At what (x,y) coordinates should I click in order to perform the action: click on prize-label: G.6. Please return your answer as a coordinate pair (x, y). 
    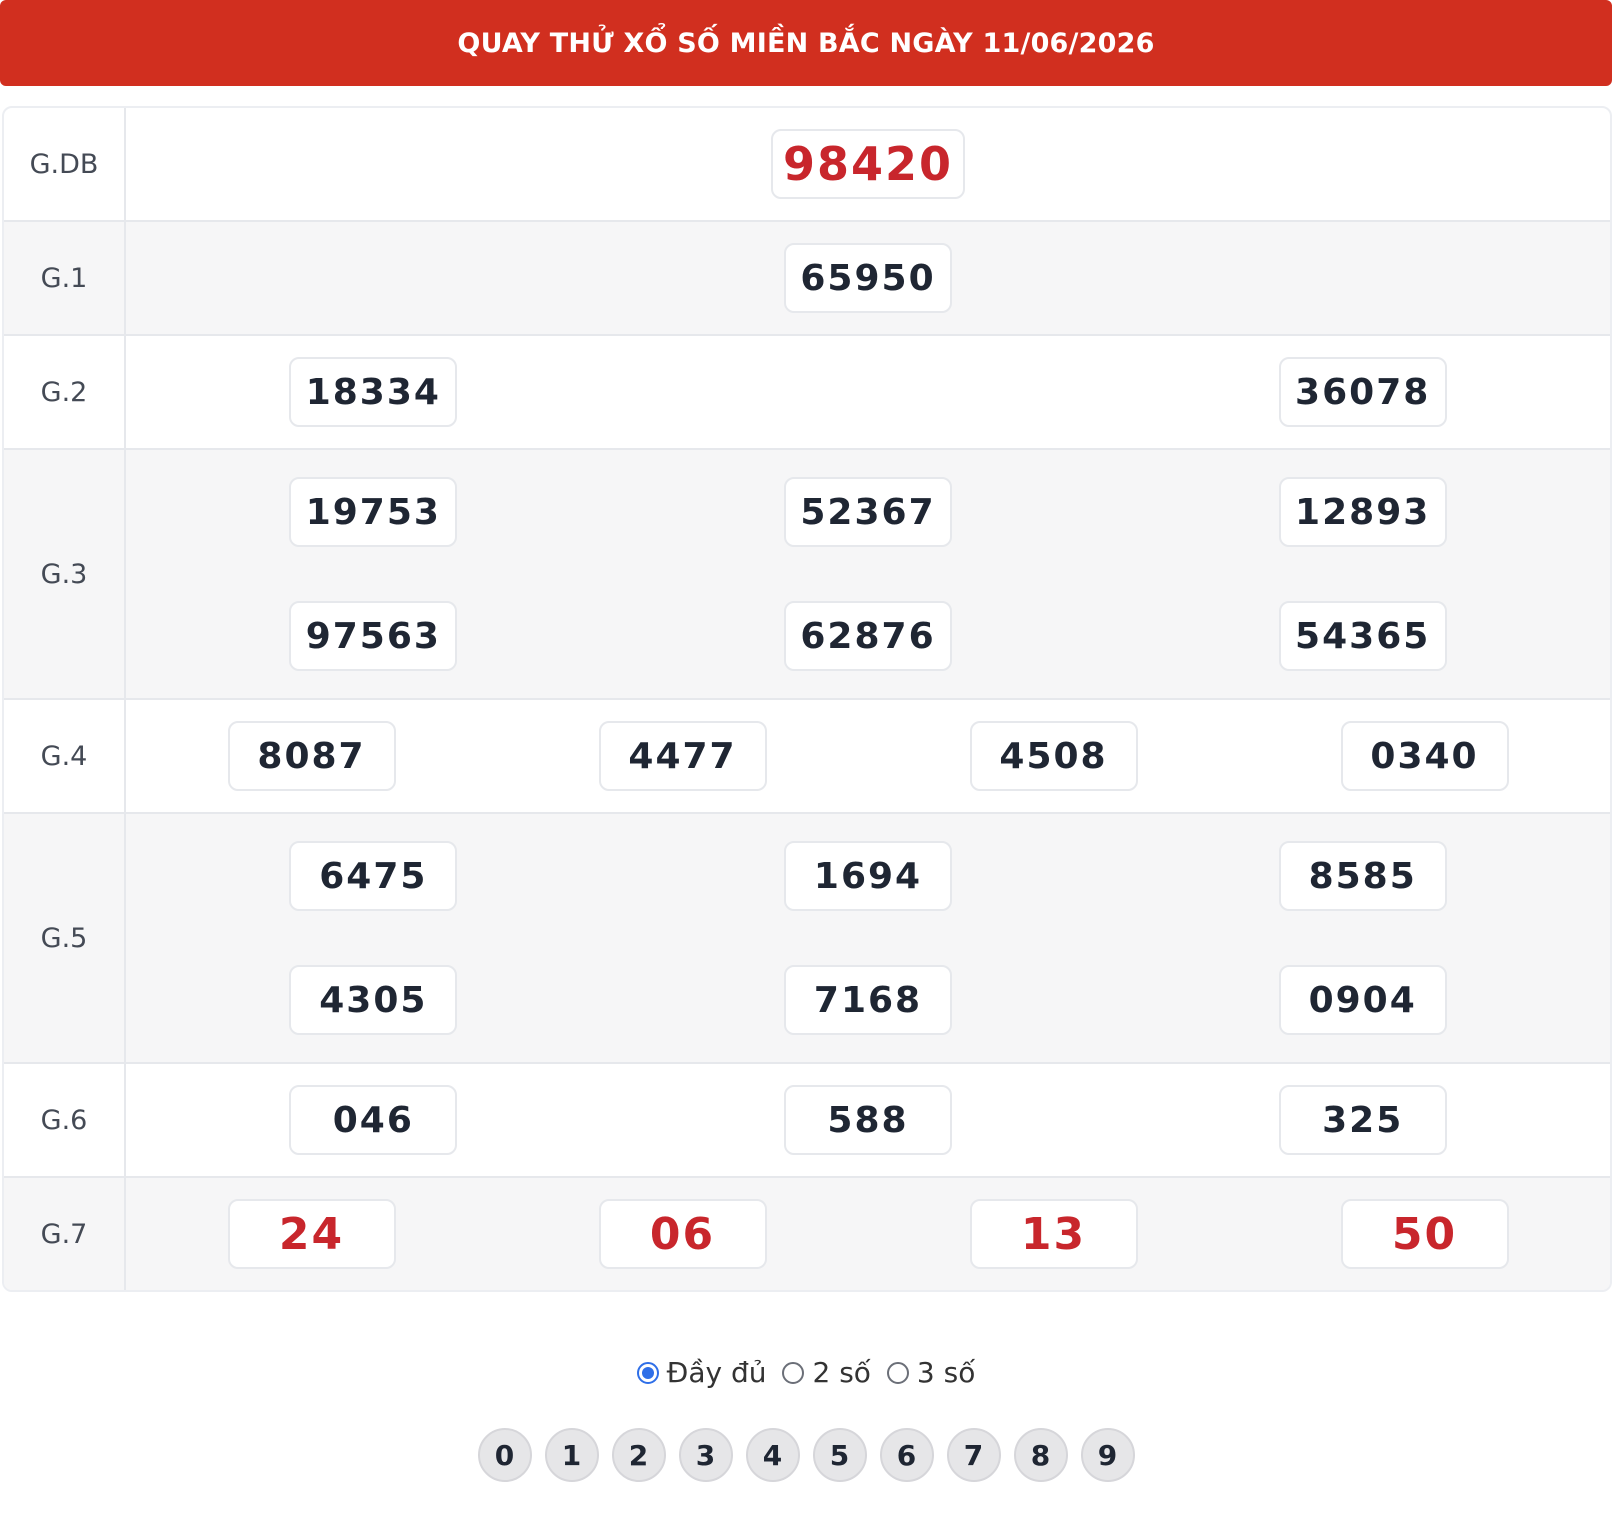
    Looking at the image, I should click on (65, 1120).